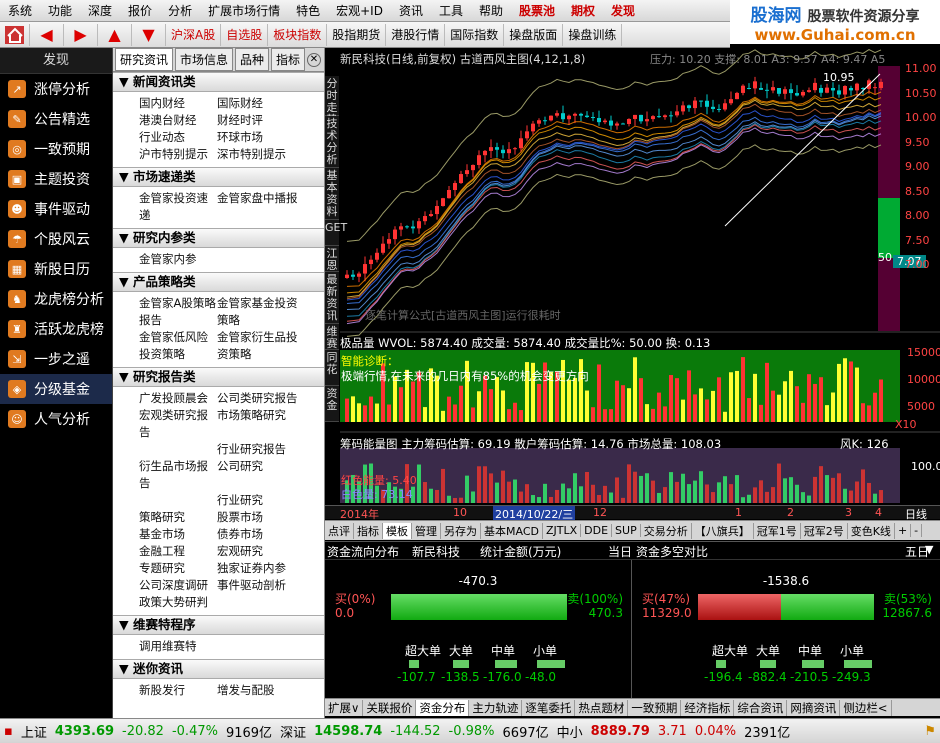 This screenshot has width=940, height=743. Describe the element at coordinates (443, 707) in the screenshot. I see `bottom-tab-3: 资金分布` at that location.